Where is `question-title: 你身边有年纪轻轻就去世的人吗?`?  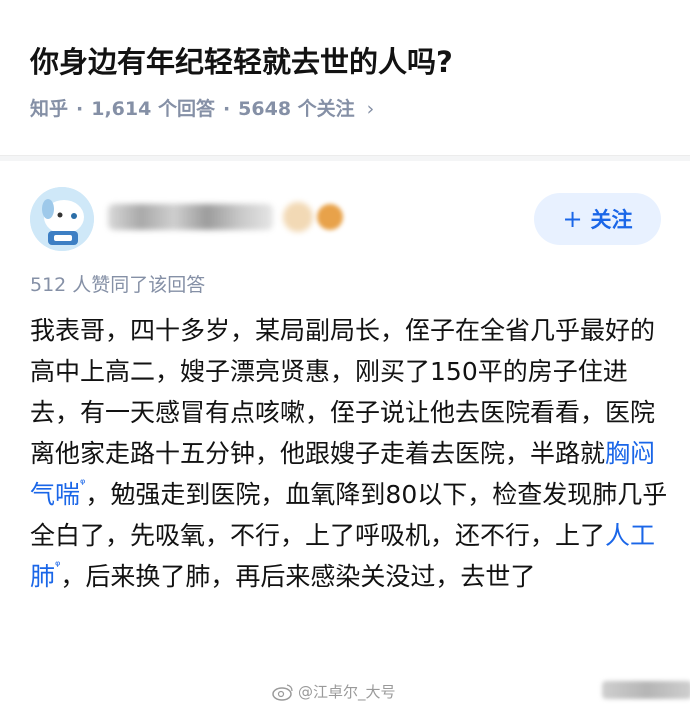 question-title: 你身边有年纪轻轻就去世的人吗? is located at coordinates (350, 62).